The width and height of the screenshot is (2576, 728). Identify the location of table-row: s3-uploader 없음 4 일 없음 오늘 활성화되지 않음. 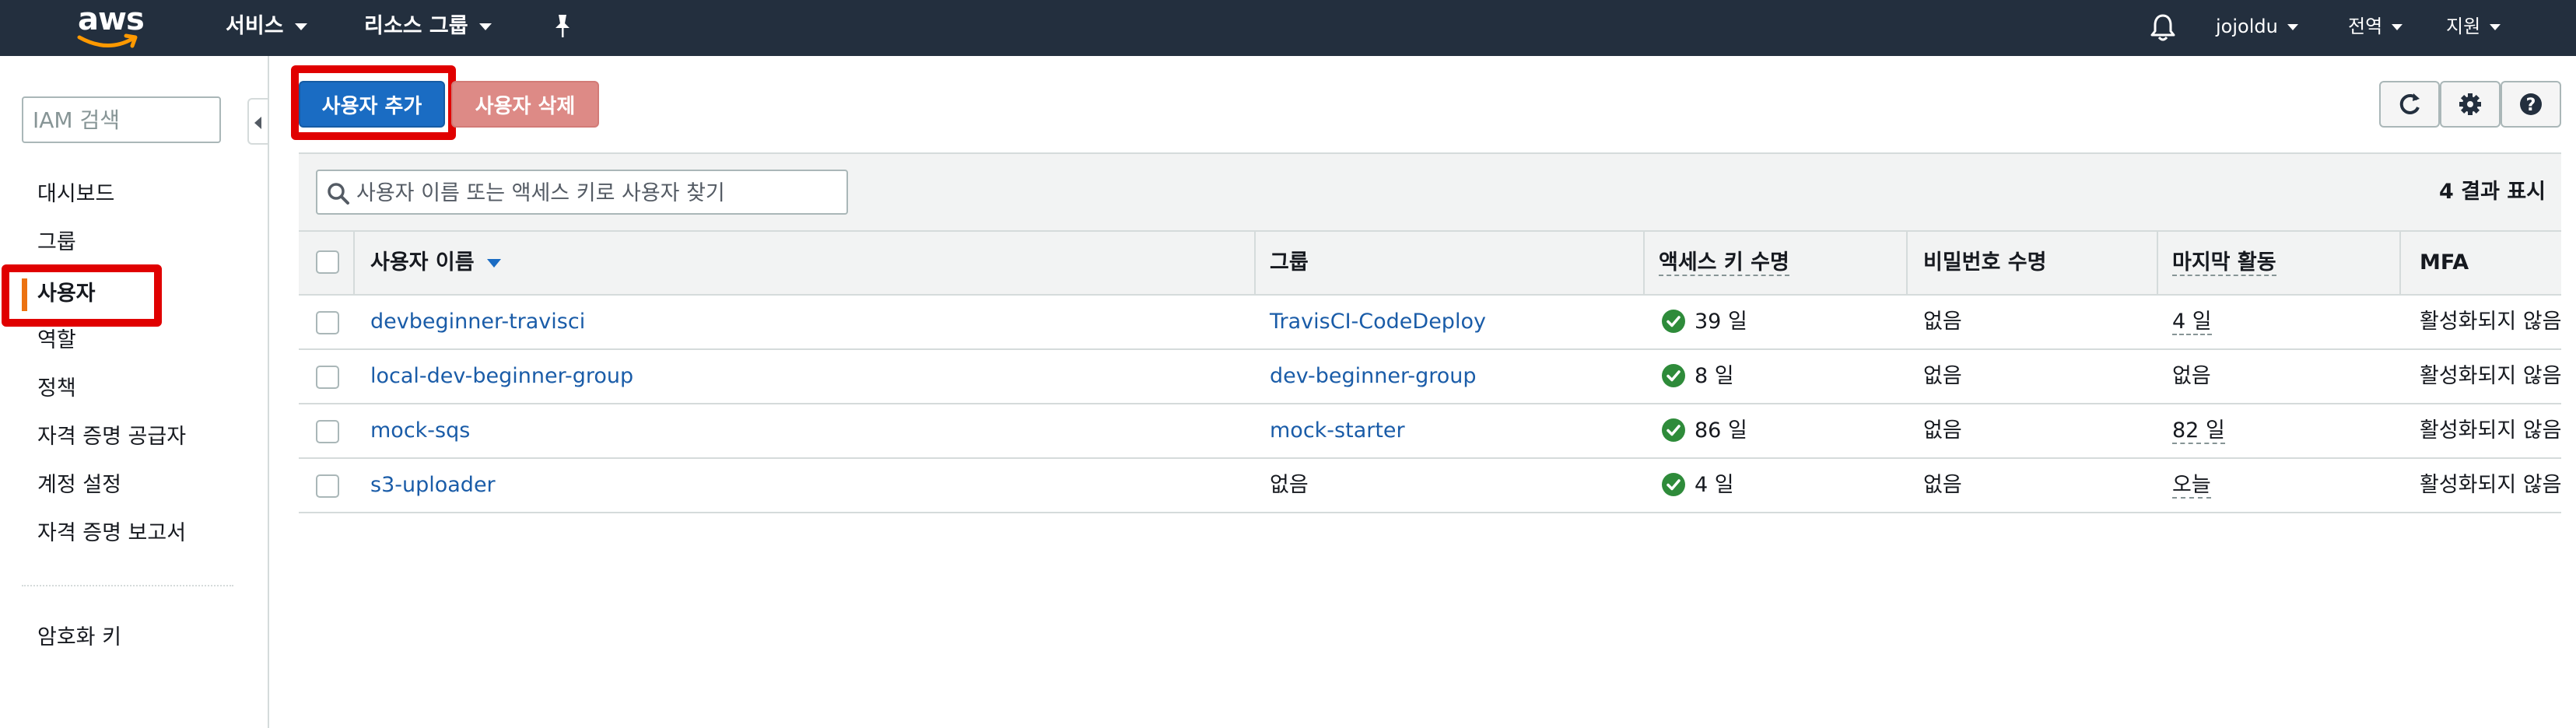
(1430, 486).